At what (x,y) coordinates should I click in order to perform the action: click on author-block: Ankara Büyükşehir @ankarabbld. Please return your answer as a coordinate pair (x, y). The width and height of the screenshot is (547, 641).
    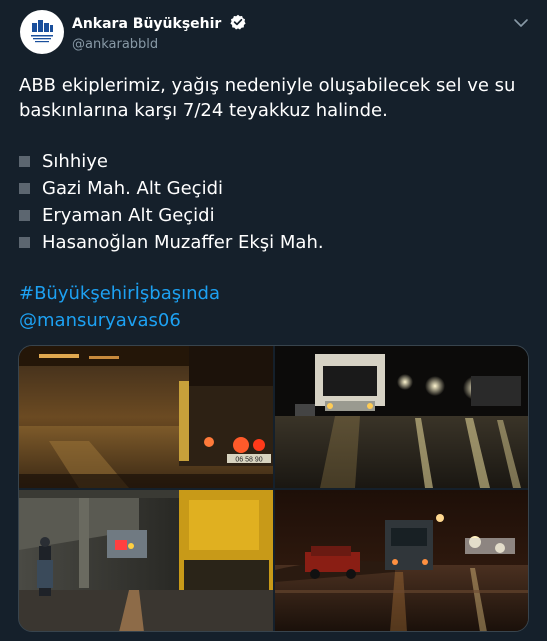
    Looking at the image, I should click on (159, 32).